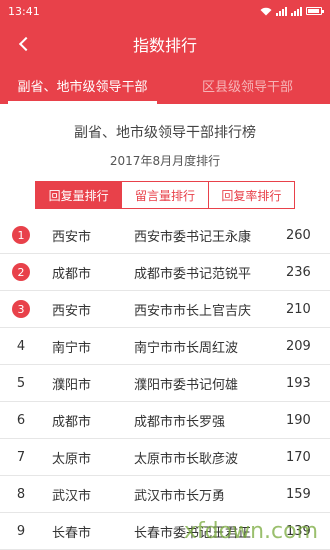 The height and width of the screenshot is (550, 330). I want to click on ranking-heading: 副省、地市级领导干部排行榜, so click(165, 133).